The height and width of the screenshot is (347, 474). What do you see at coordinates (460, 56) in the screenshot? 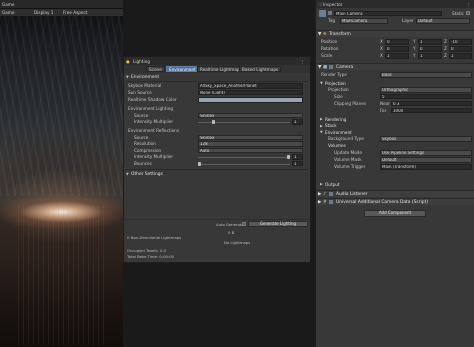
I see `scale-z-field: 1` at bounding box center [460, 56].